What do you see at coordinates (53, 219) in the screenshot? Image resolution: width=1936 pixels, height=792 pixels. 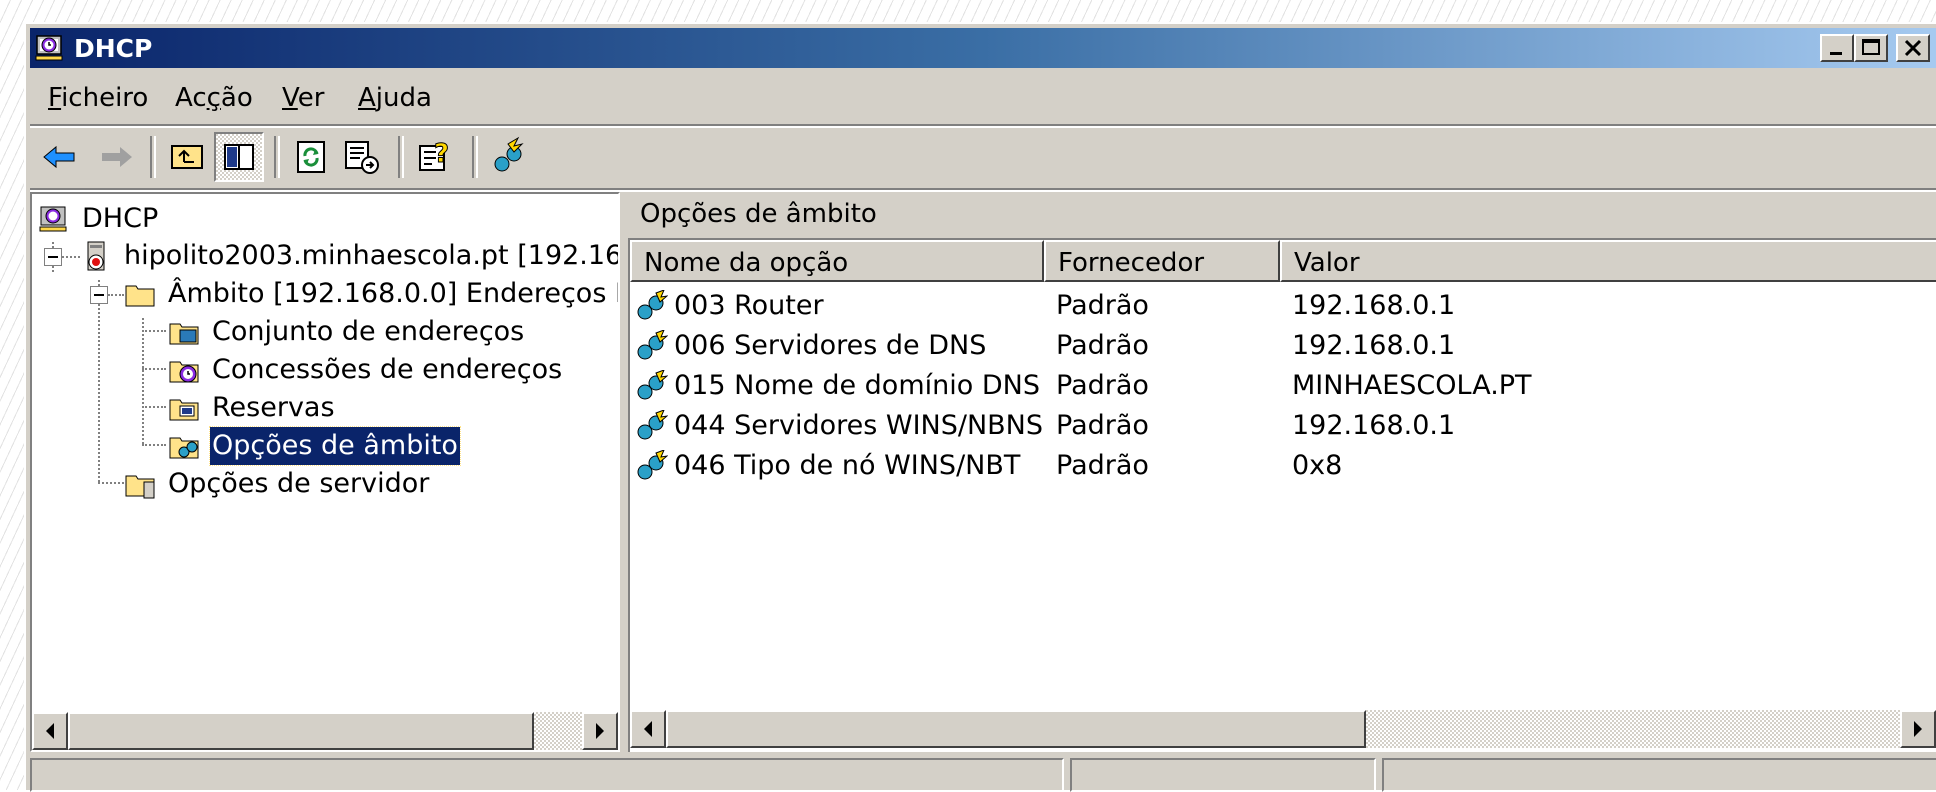 I see `dhcp-icon` at bounding box center [53, 219].